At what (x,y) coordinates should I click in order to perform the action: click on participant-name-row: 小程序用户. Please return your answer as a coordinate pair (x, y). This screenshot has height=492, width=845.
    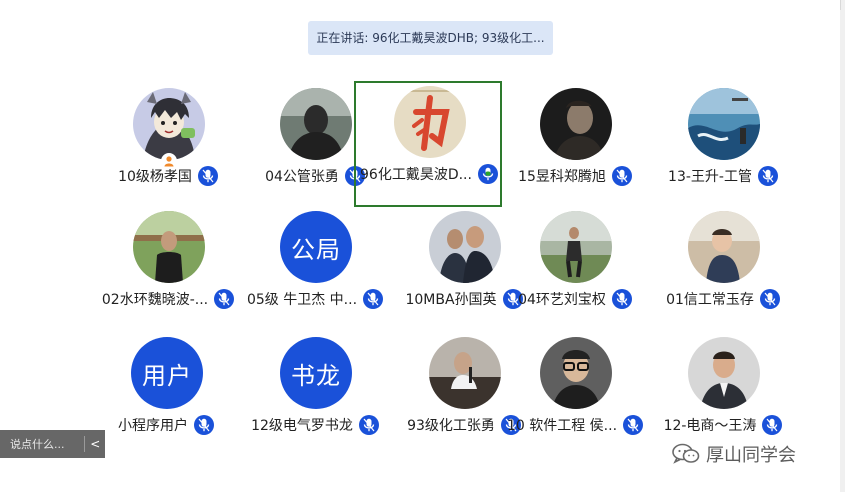
    Looking at the image, I should click on (166, 425).